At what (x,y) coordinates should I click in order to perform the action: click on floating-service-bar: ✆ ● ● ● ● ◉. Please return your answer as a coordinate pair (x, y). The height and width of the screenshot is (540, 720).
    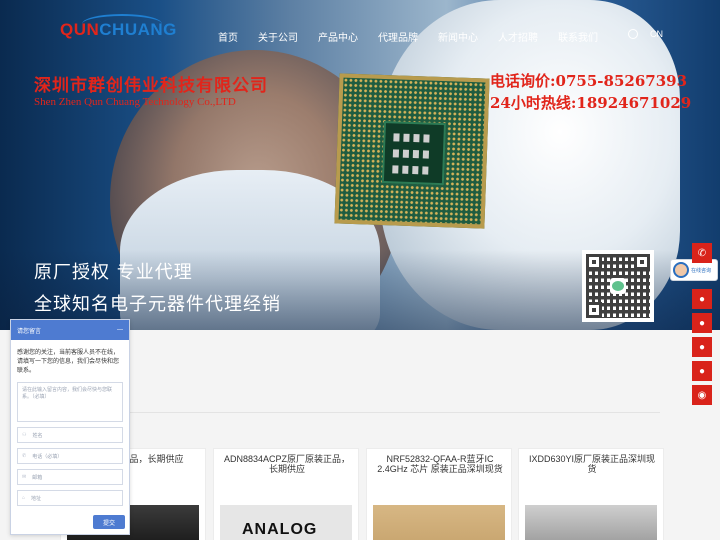
    Looking at the image, I should click on (702, 326).